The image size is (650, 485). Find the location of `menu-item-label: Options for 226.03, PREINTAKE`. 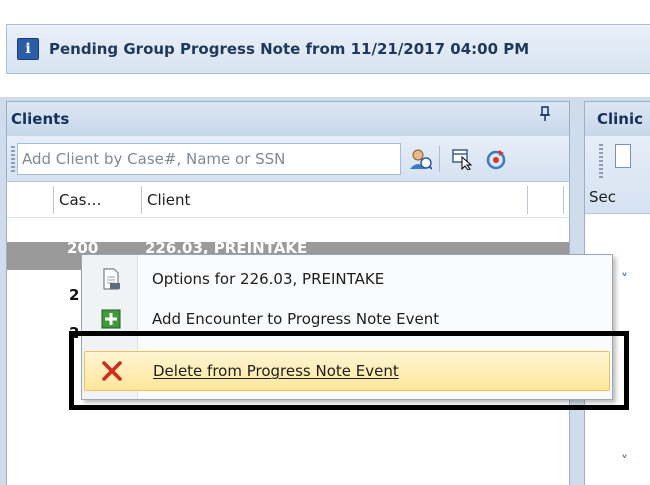

menu-item-label: Options for 226.03, PREINTAKE is located at coordinates (268, 279).